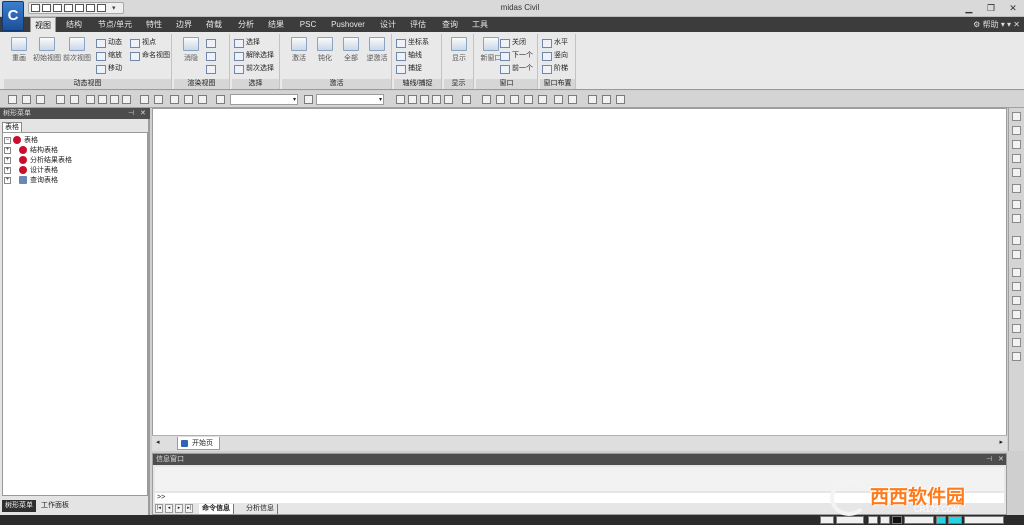 This screenshot has height=525, width=1024. What do you see at coordinates (184, 24) in the screenshot?
I see `tab-boundary: 边界` at bounding box center [184, 24].